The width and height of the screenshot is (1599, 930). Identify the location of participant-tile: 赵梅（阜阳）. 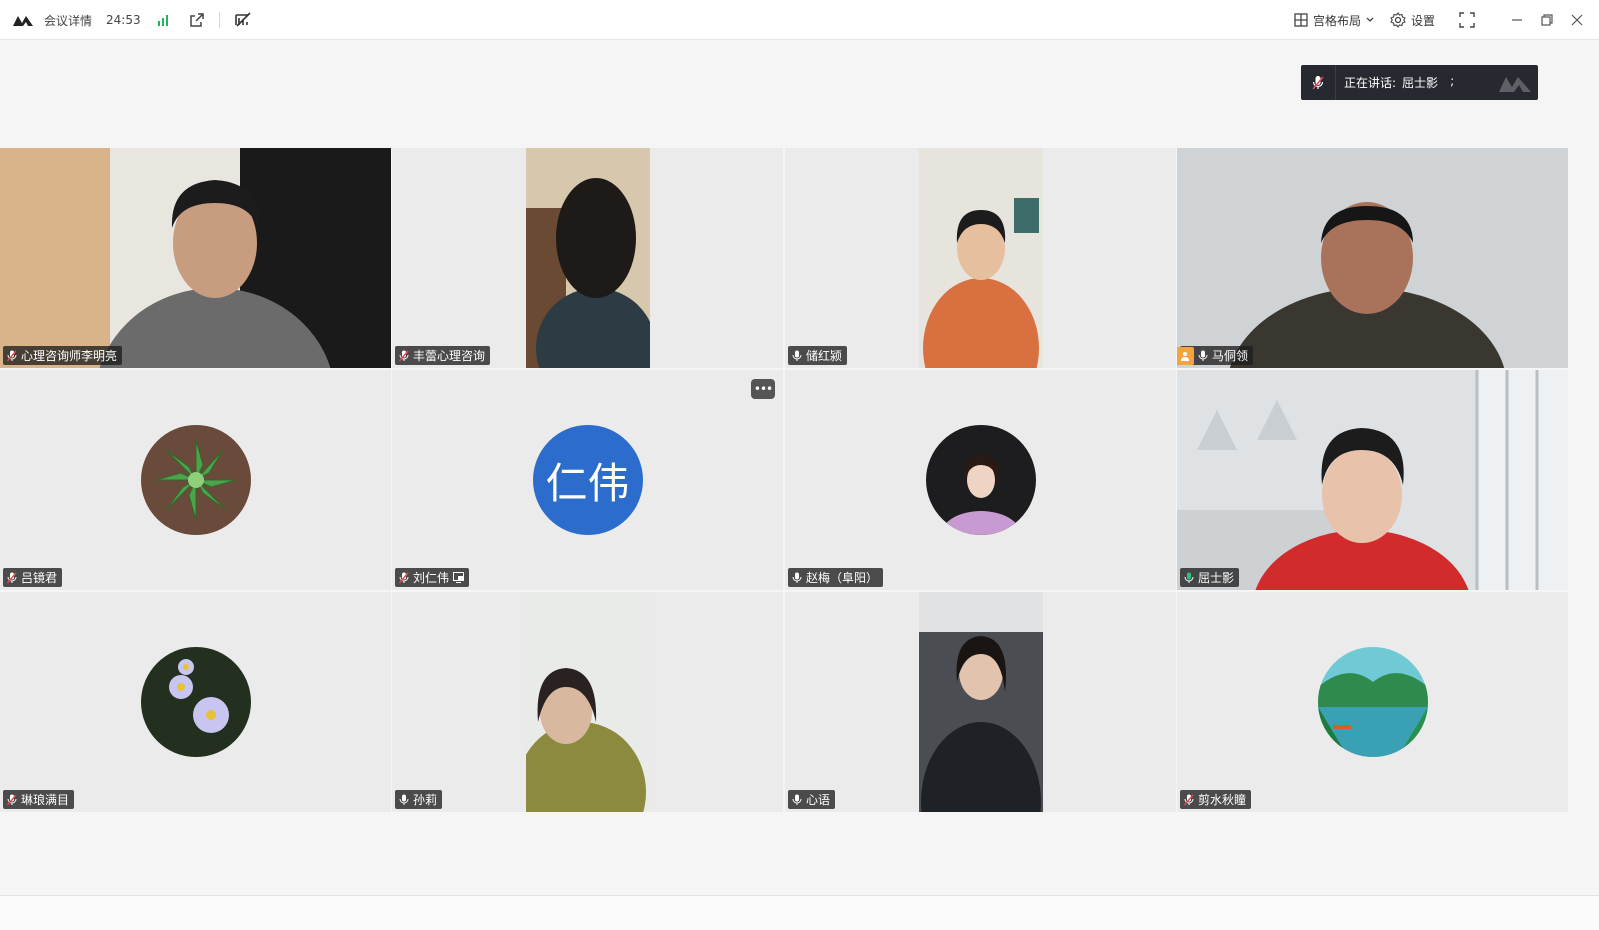
(980, 480).